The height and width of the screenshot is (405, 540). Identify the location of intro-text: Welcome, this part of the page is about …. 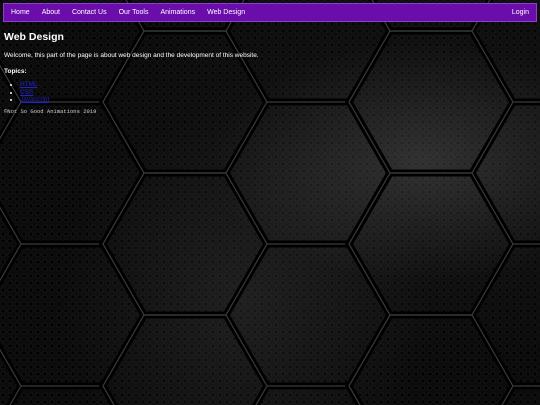
(131, 55).